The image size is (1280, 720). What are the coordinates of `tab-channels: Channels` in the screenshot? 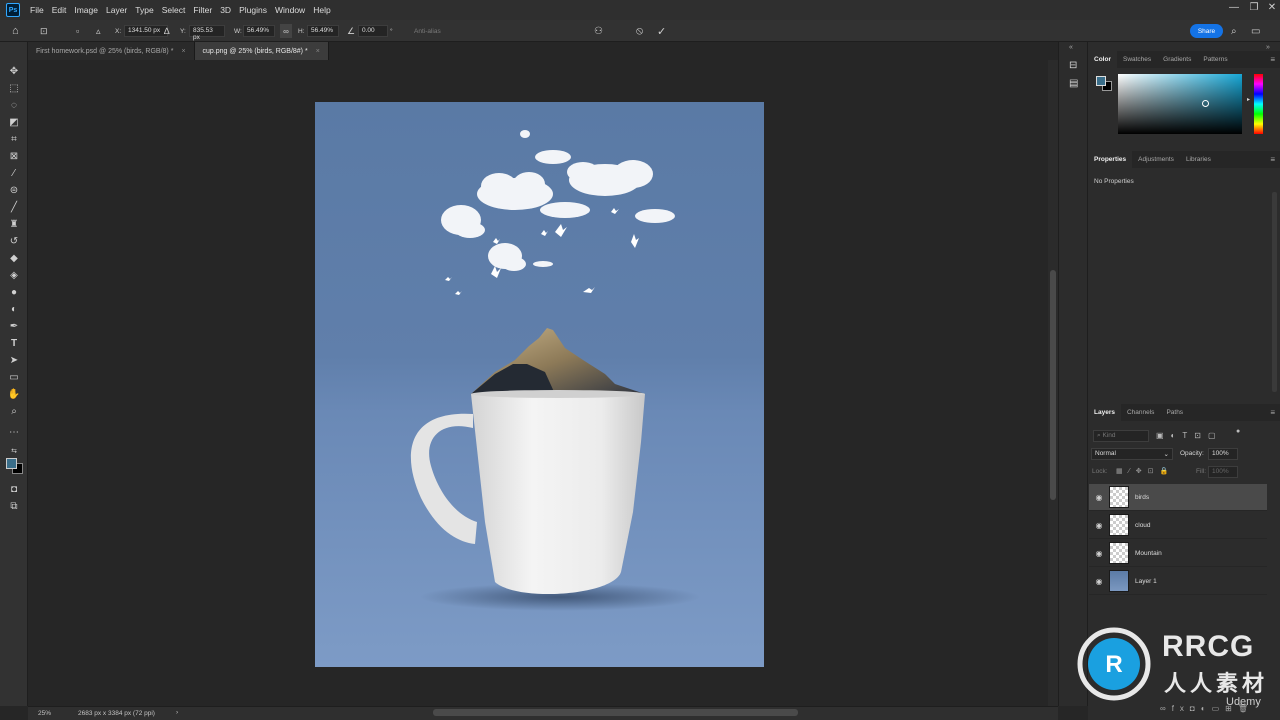 It's located at (1140, 412).